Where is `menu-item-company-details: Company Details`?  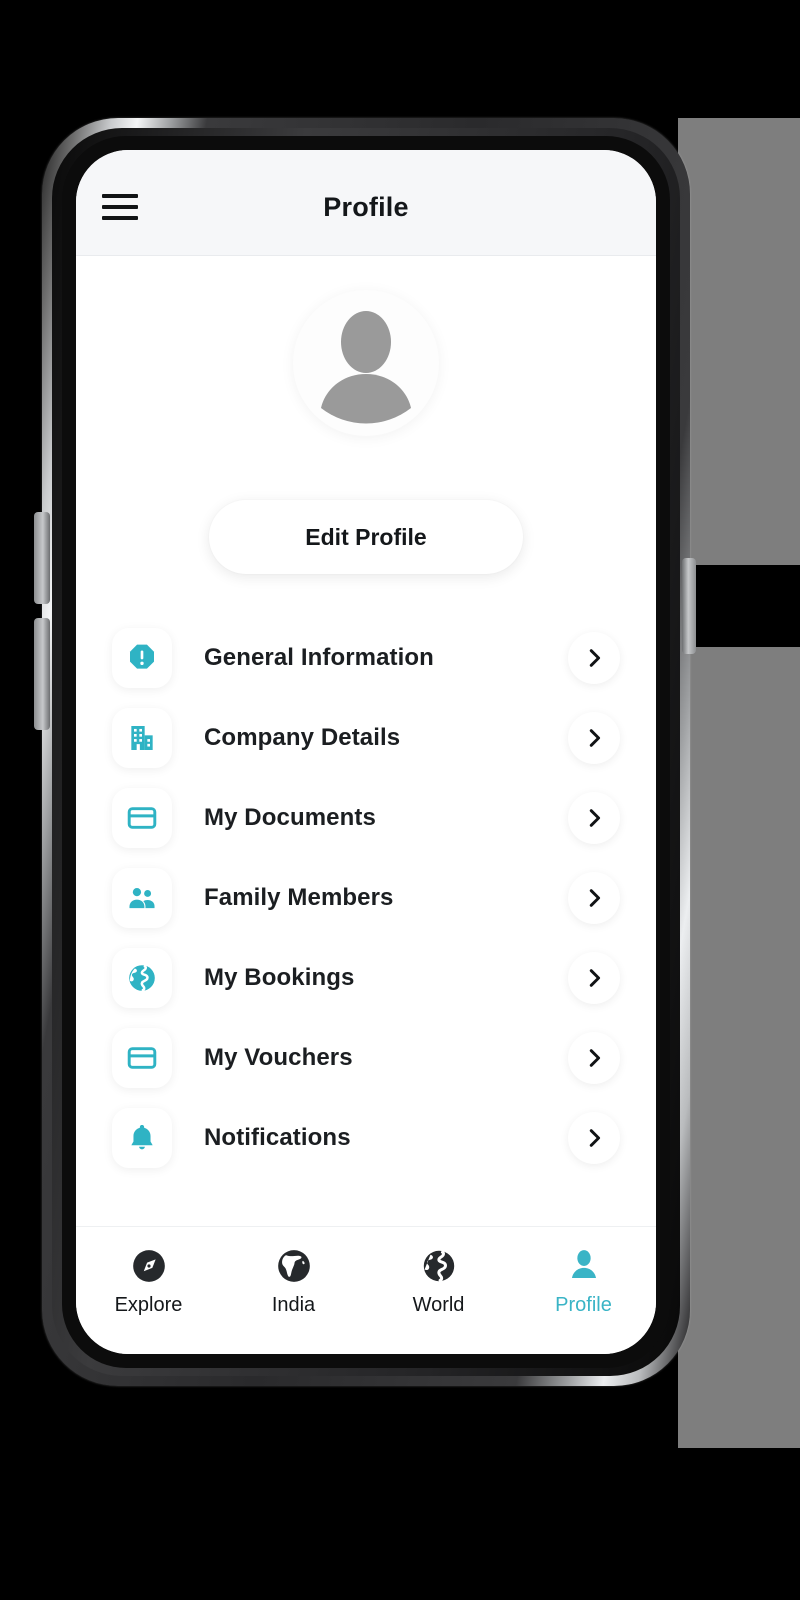
menu-item-company-details: Company Details is located at coordinates (366, 738).